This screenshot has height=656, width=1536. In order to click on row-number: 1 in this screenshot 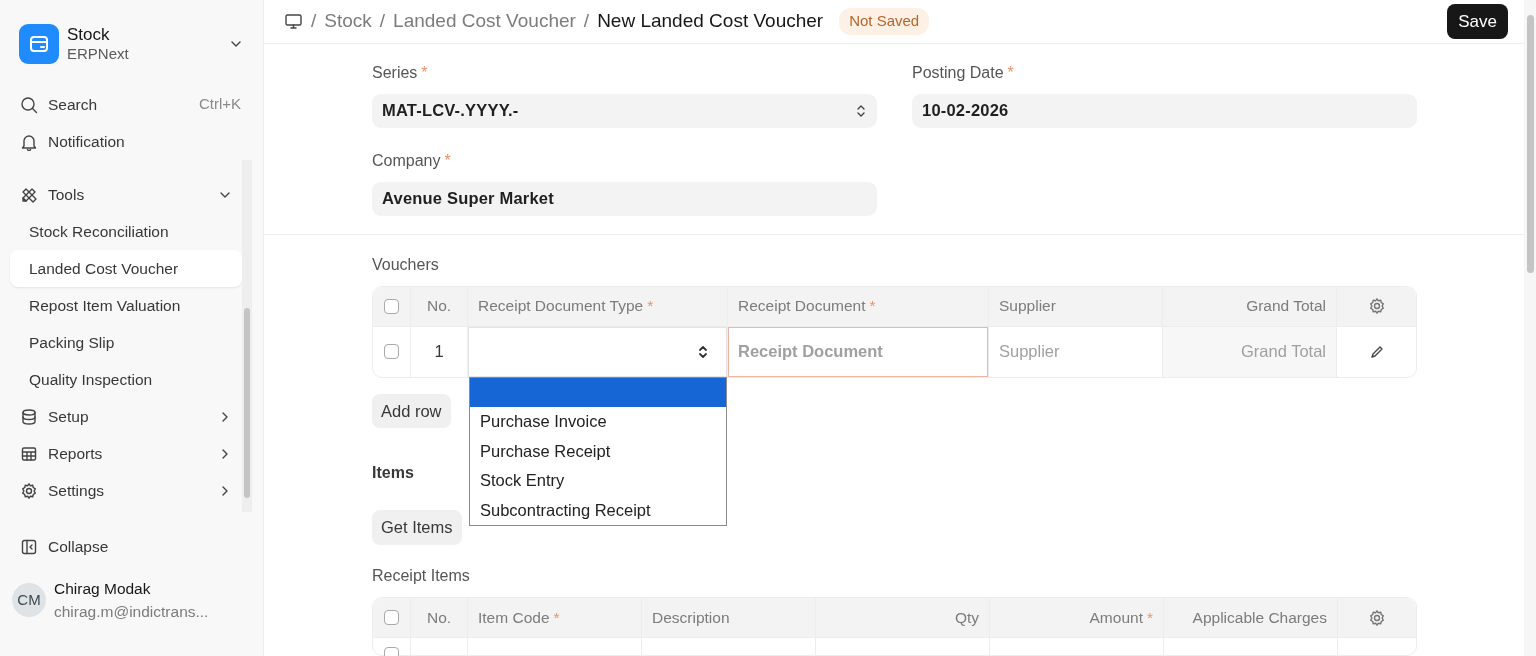, I will do `click(439, 352)`.